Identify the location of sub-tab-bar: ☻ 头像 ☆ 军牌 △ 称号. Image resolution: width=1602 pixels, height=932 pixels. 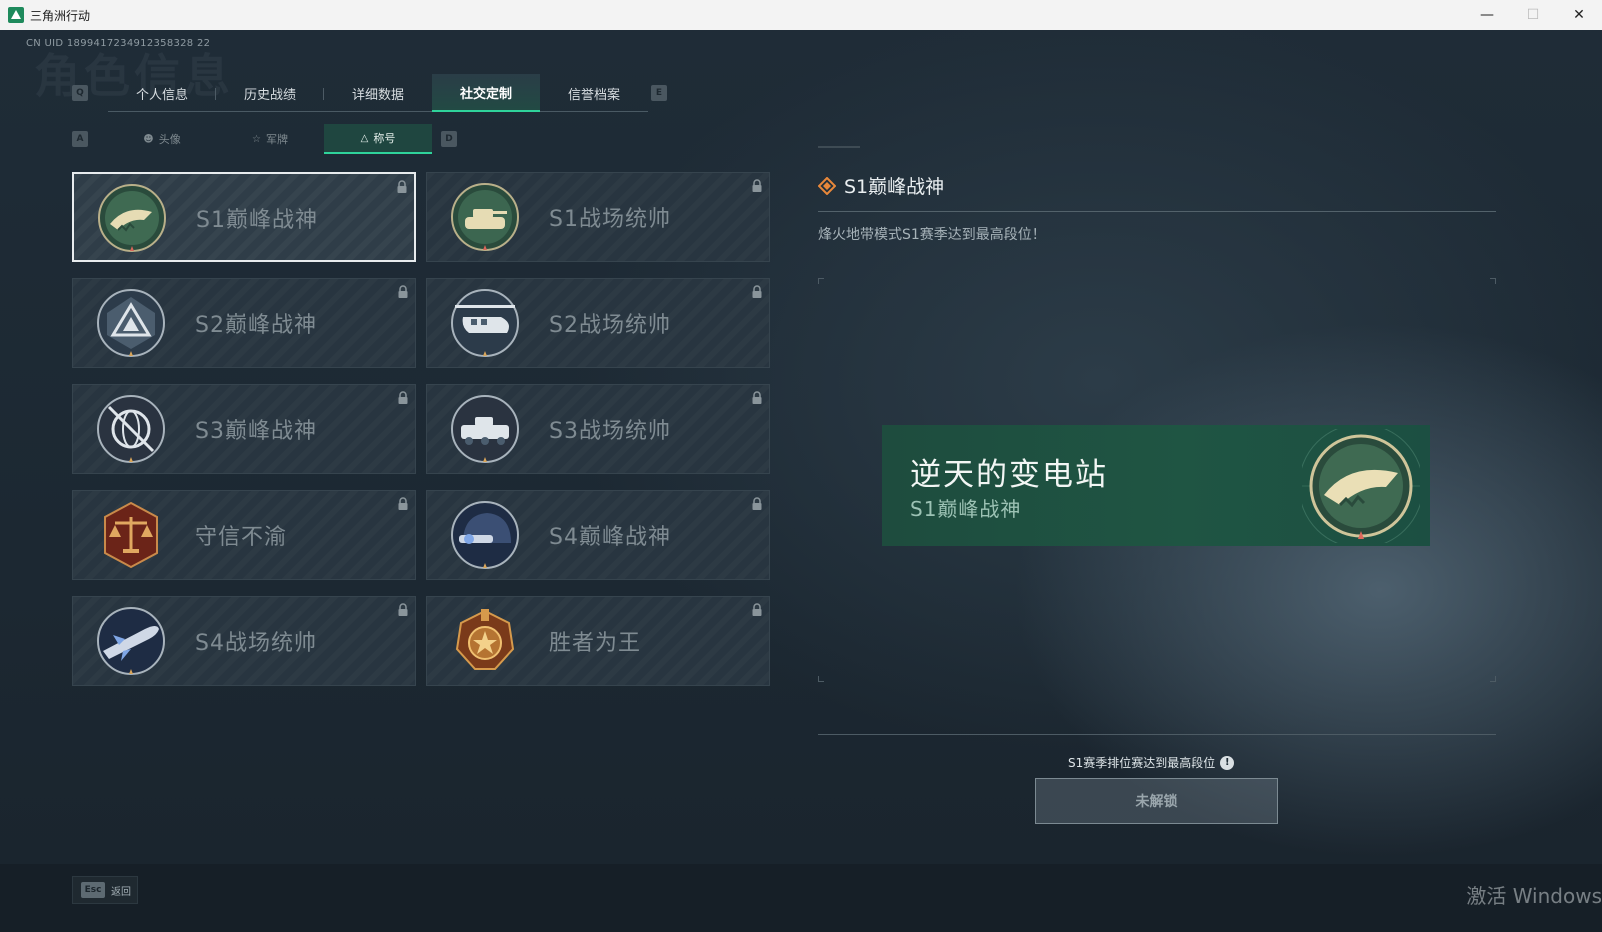
(270, 139).